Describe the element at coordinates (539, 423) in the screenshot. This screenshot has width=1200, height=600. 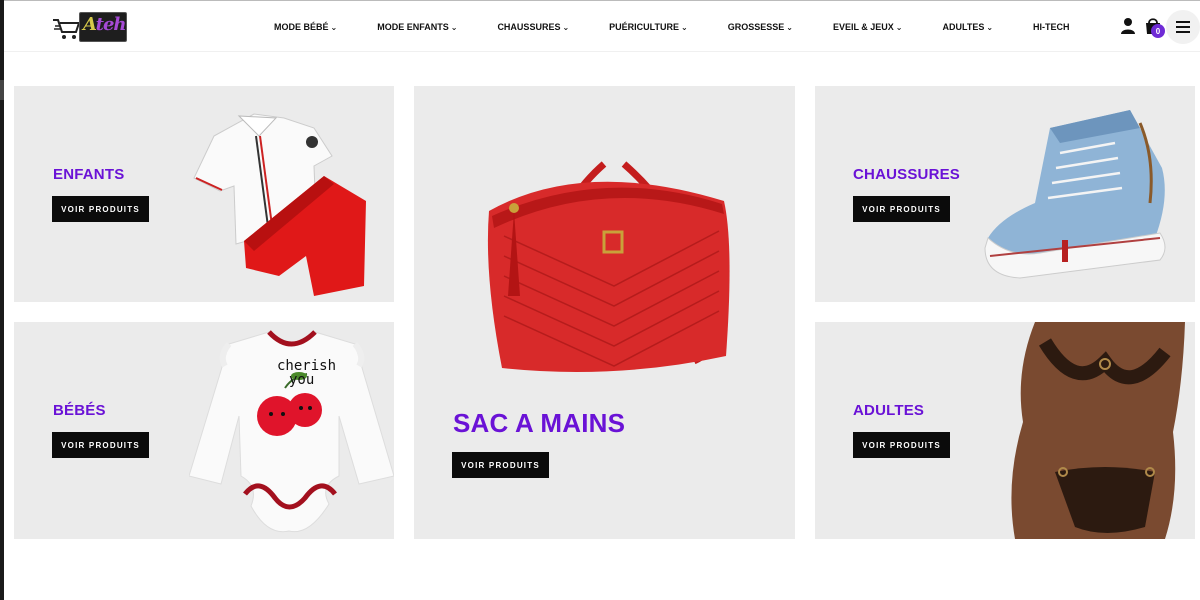
I see `tile-title-sac-a-mains: SAC A MAINS` at that location.